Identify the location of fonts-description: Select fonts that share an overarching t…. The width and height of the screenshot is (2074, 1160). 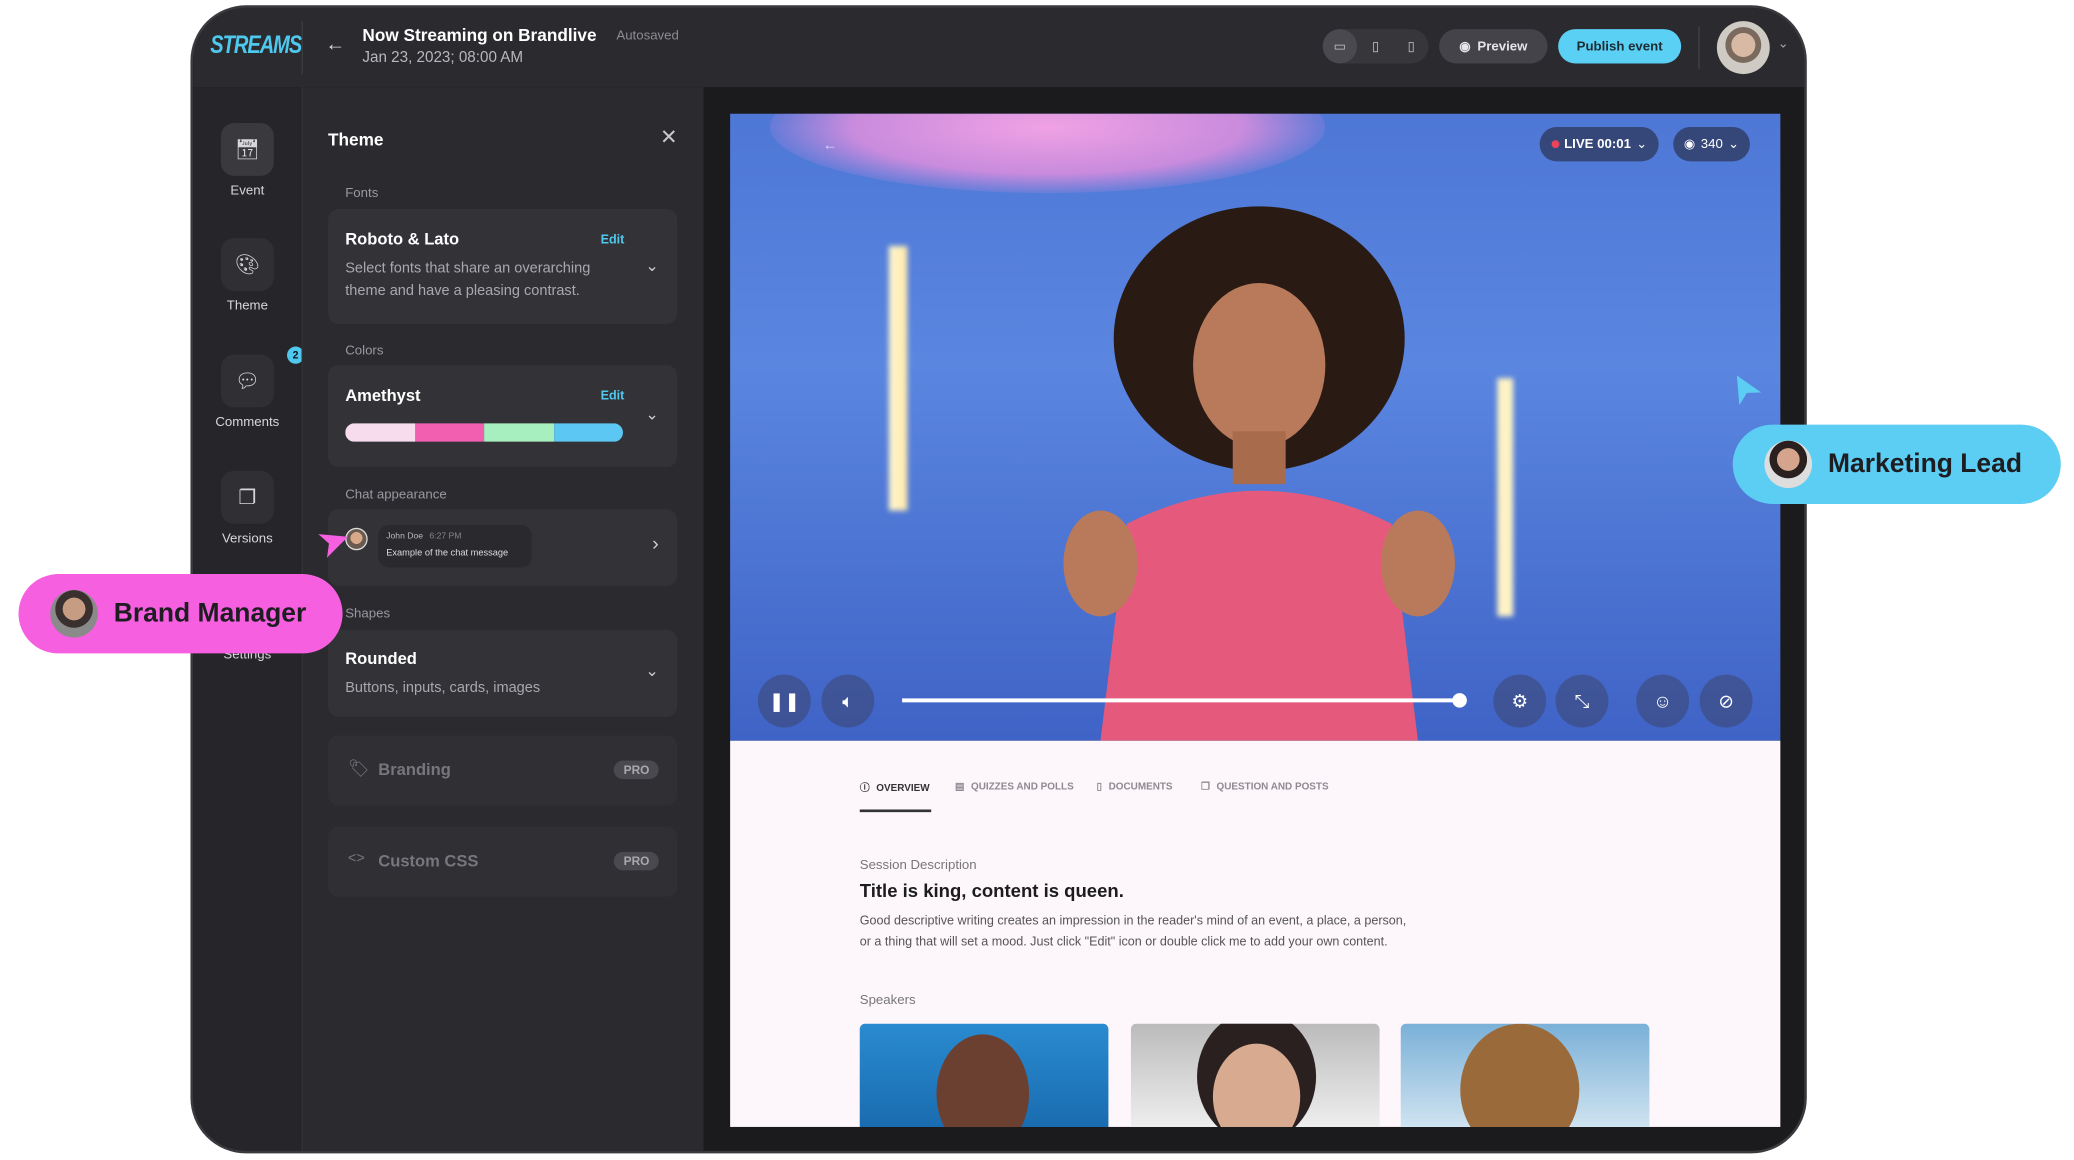
(468, 279).